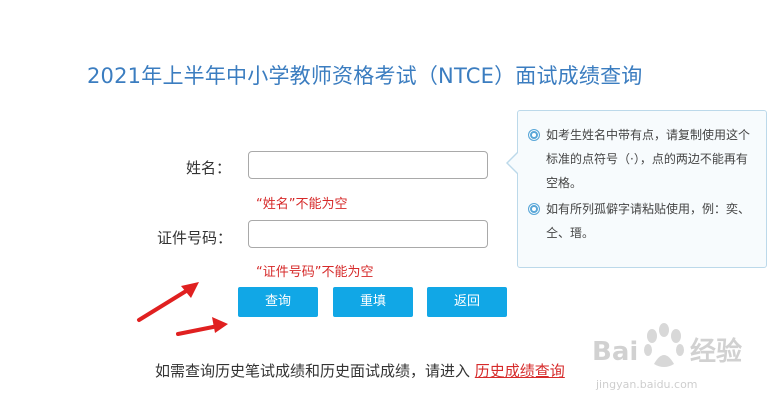 Image resolution: width=771 pixels, height=400 pixels. I want to click on svg-text: jingyan.baidu.com, so click(646, 384).